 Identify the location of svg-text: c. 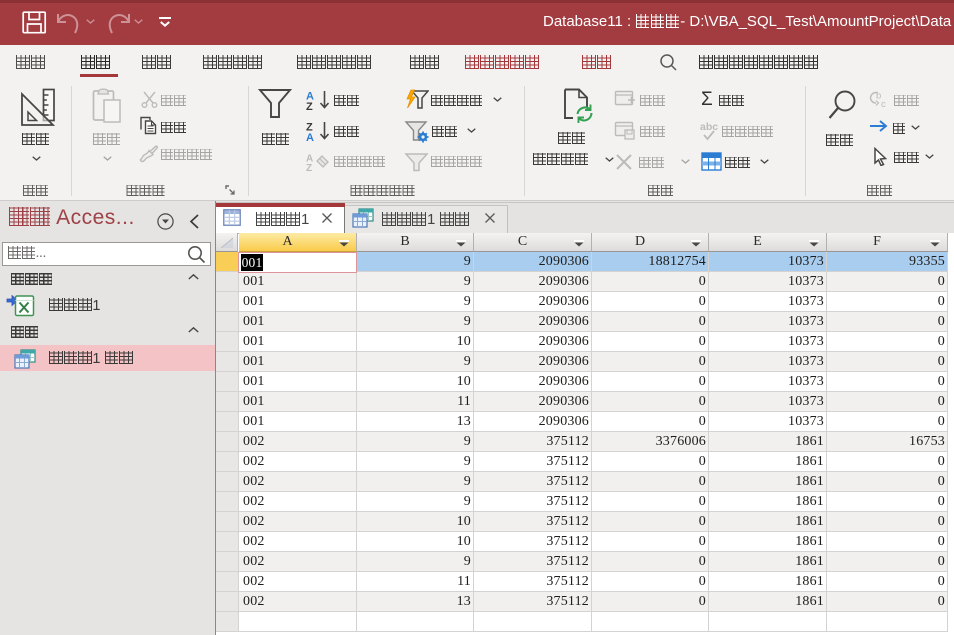
(883, 104).